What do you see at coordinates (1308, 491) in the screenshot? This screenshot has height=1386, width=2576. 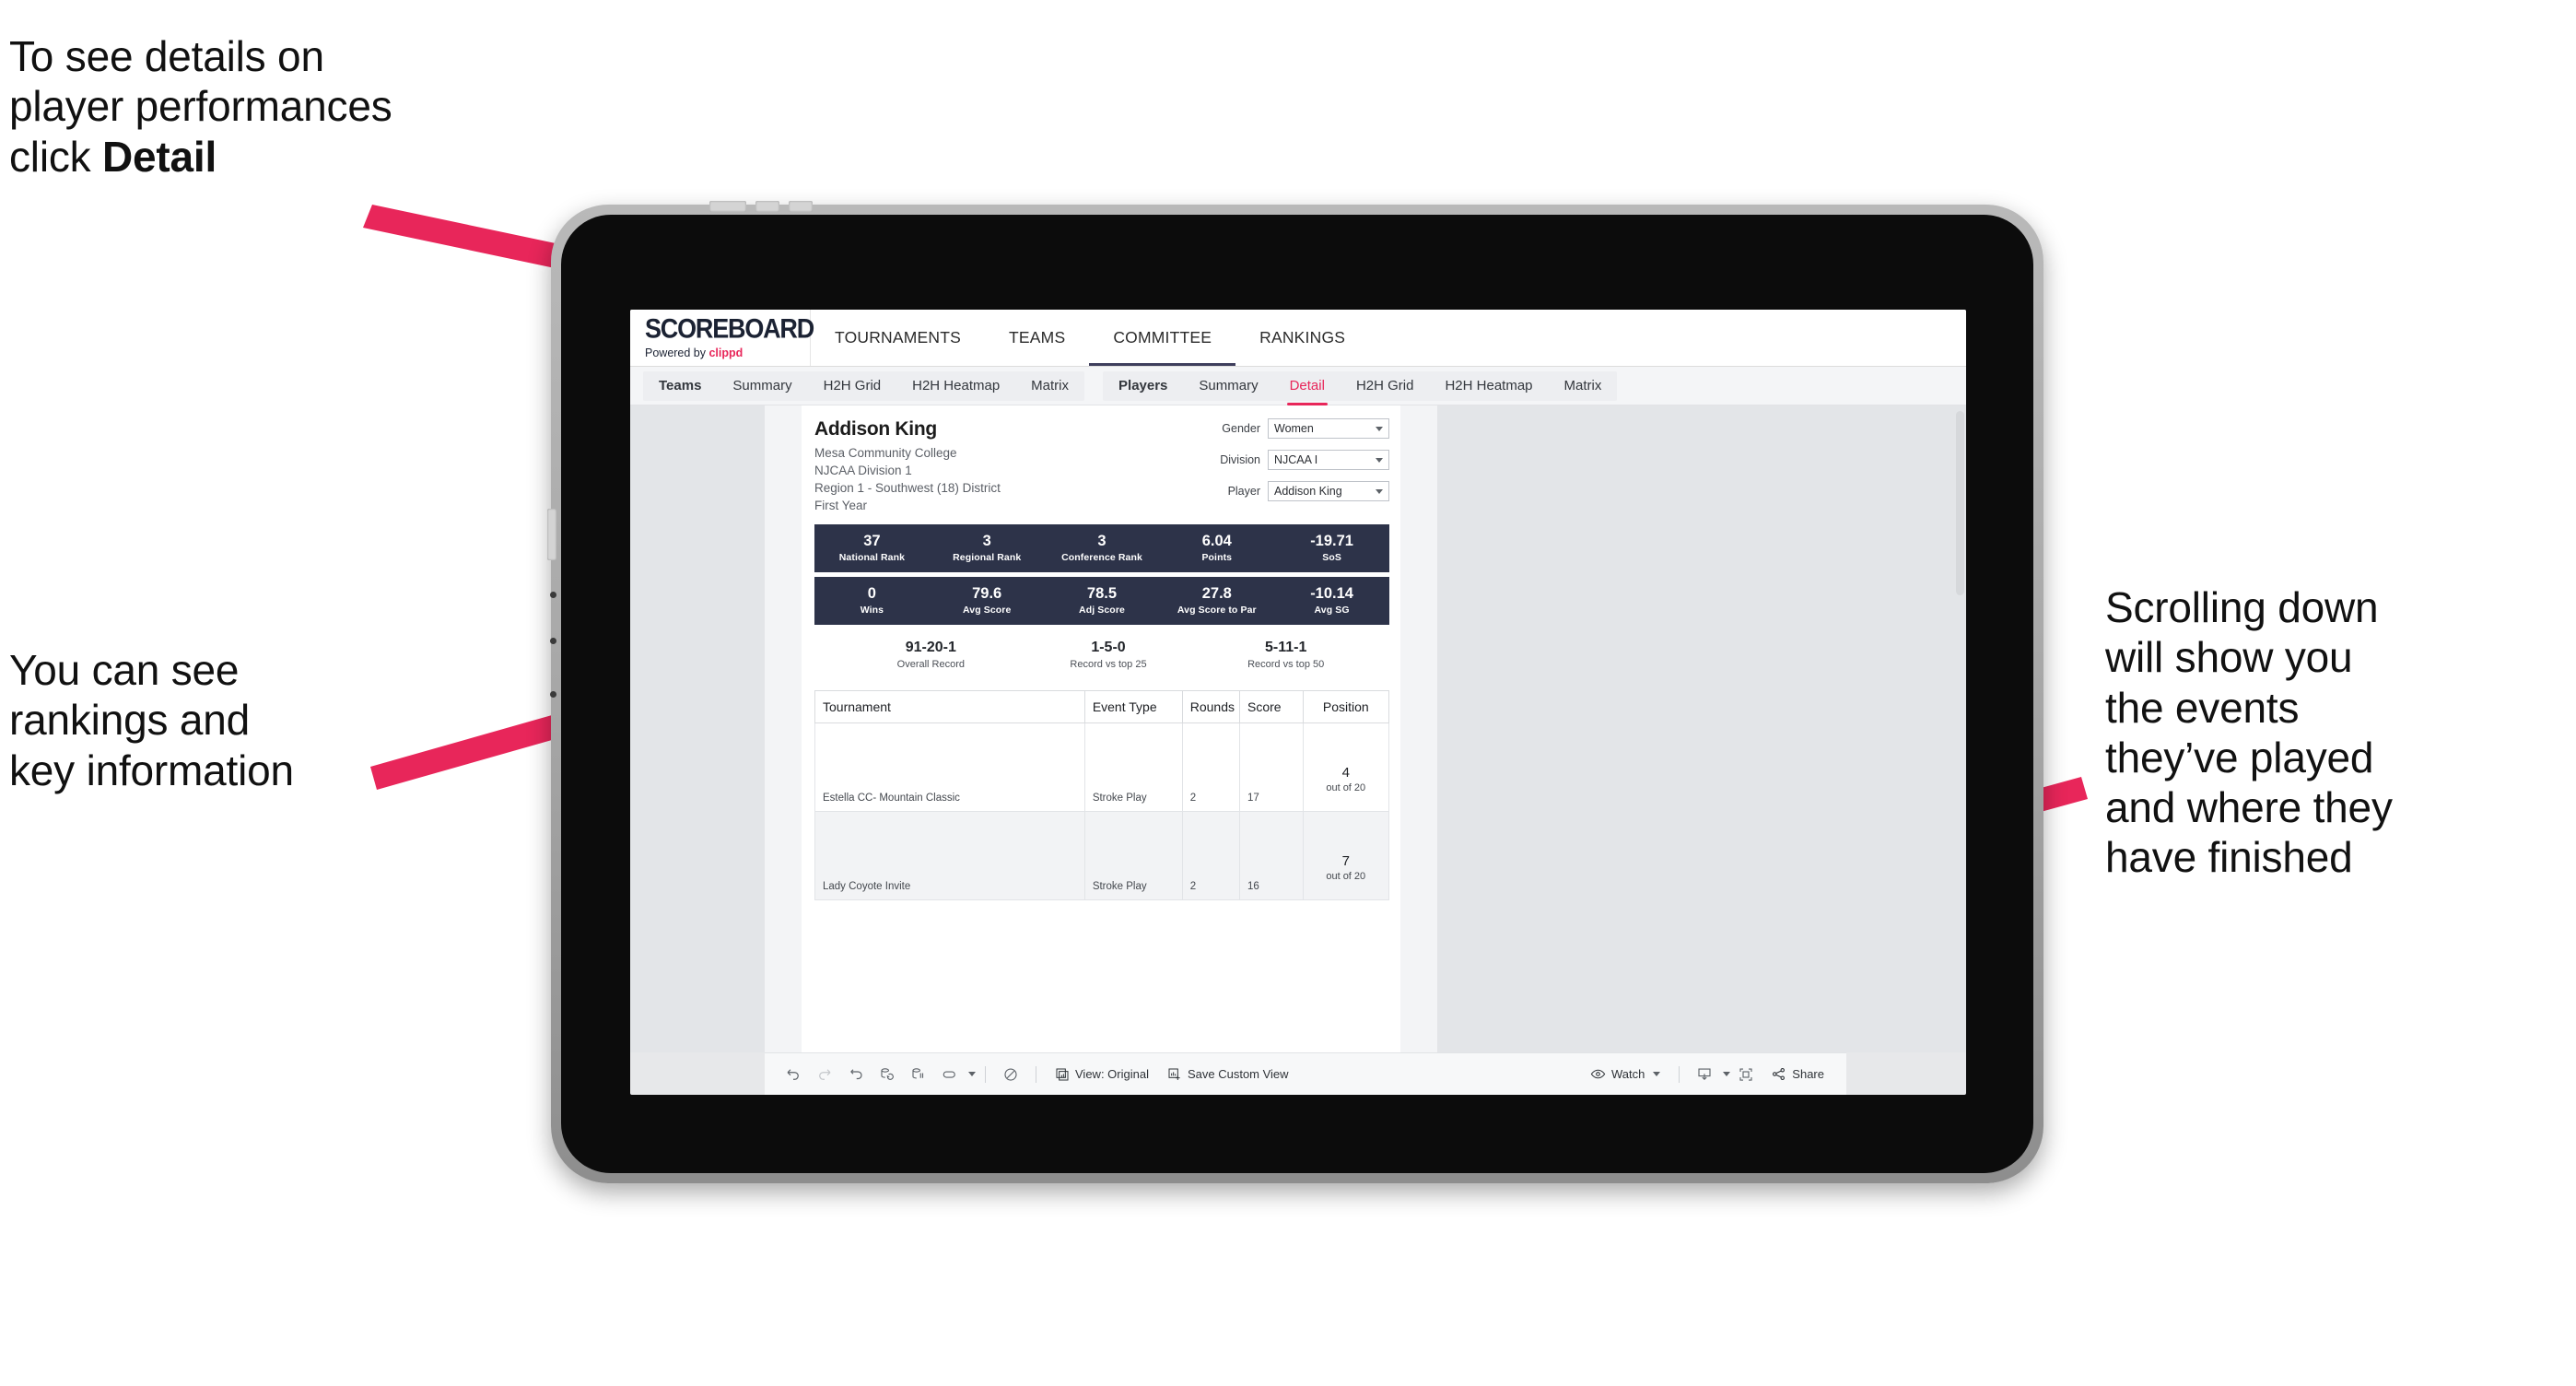 I see `player-value: Addison King` at bounding box center [1308, 491].